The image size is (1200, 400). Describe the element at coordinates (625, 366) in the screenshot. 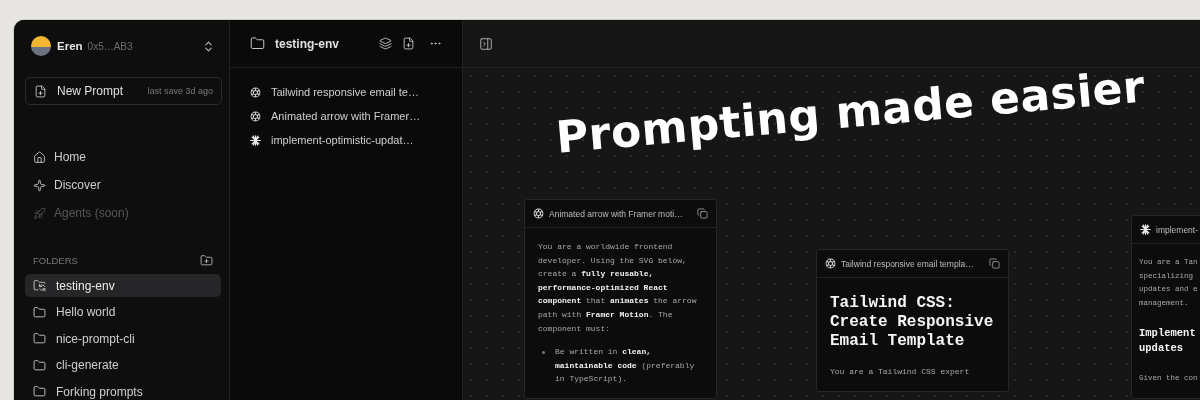

I see `bullet-text: Be written in clean, maintainable code (preferably in TypeScript).` at that location.